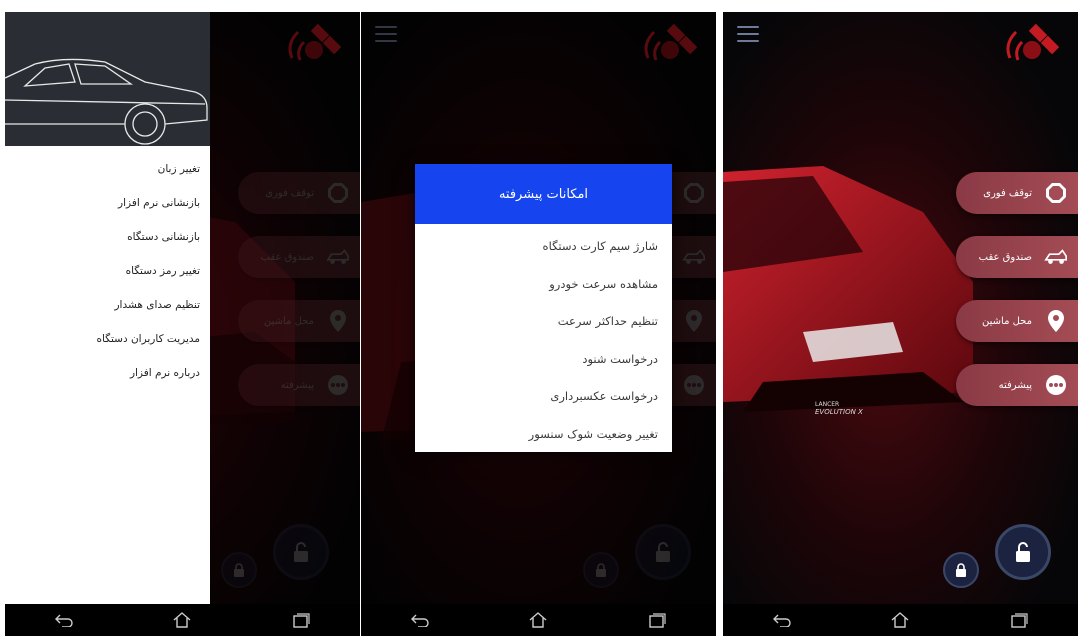 This screenshot has width=1078, height=636. Describe the element at coordinates (748, 34) in the screenshot. I see `menu-button` at that location.